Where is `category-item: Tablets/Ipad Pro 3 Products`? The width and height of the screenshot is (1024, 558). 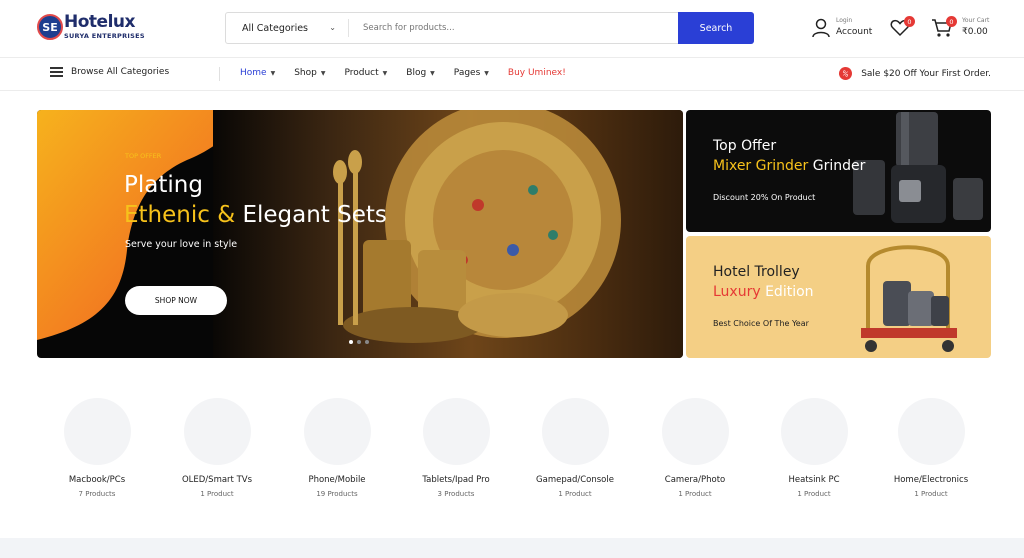
category-item: Tablets/Ipad Pro 3 Products is located at coordinates (456, 453).